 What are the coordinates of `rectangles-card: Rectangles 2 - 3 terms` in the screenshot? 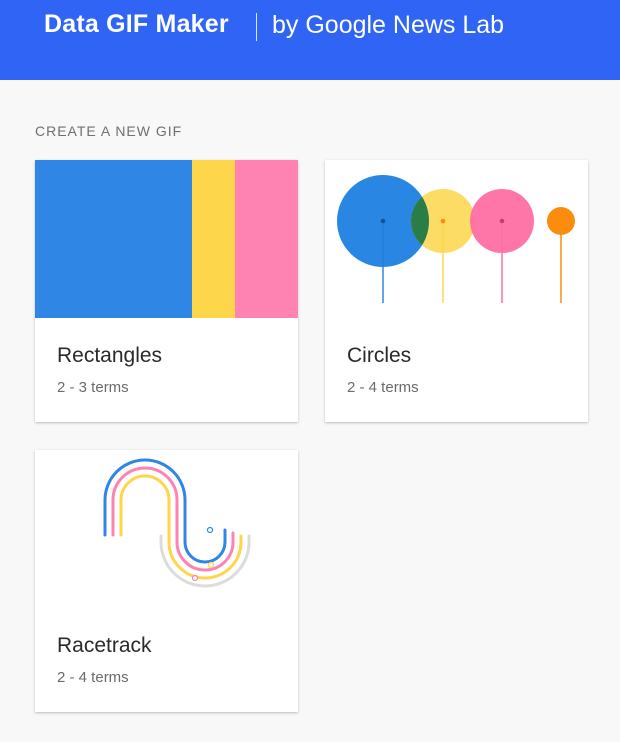 It's located at (166, 291).